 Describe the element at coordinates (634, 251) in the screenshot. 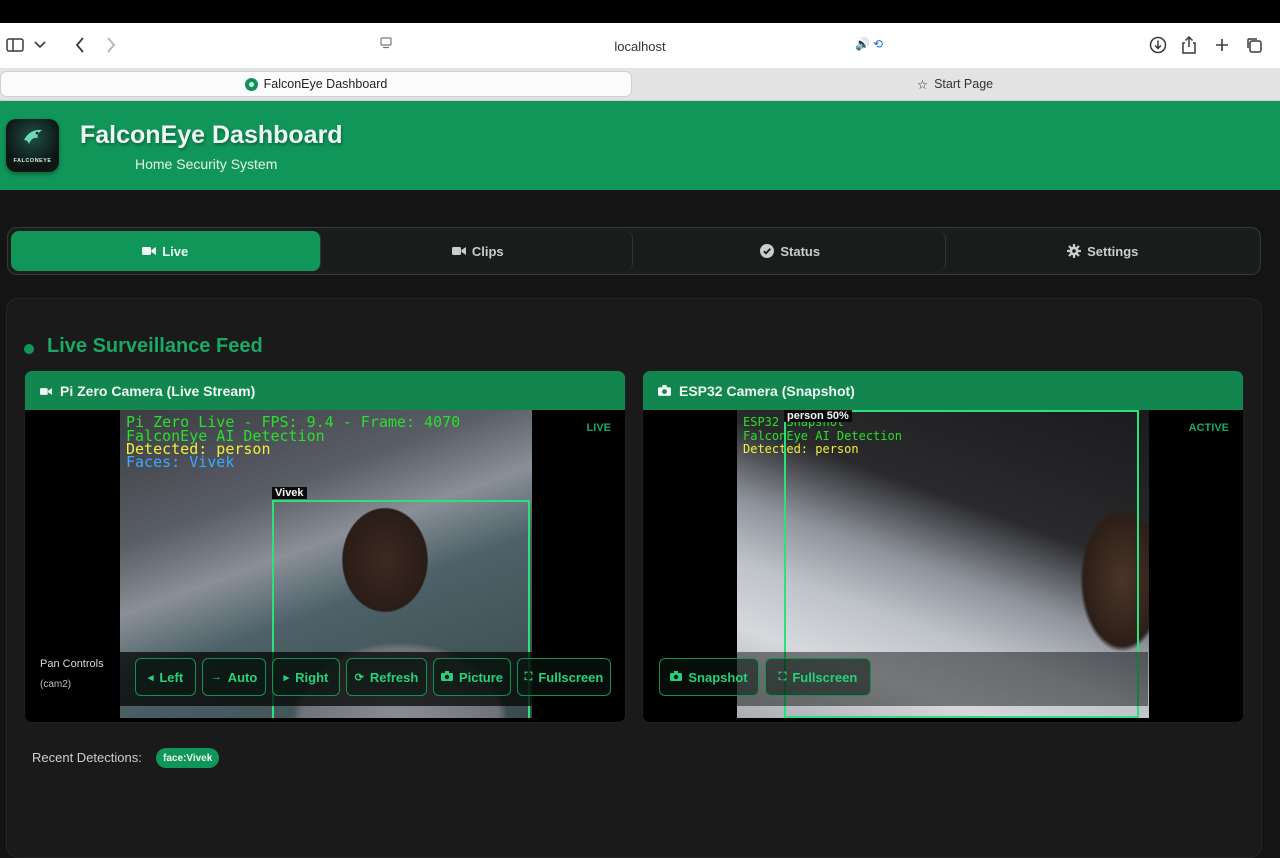

I see `main-nav: Live Clips Status Settings` at that location.